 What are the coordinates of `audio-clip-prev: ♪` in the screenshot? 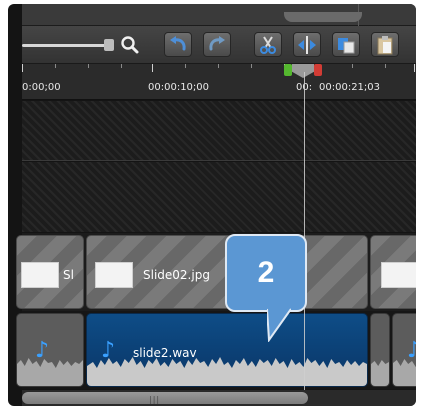 It's located at (50, 350).